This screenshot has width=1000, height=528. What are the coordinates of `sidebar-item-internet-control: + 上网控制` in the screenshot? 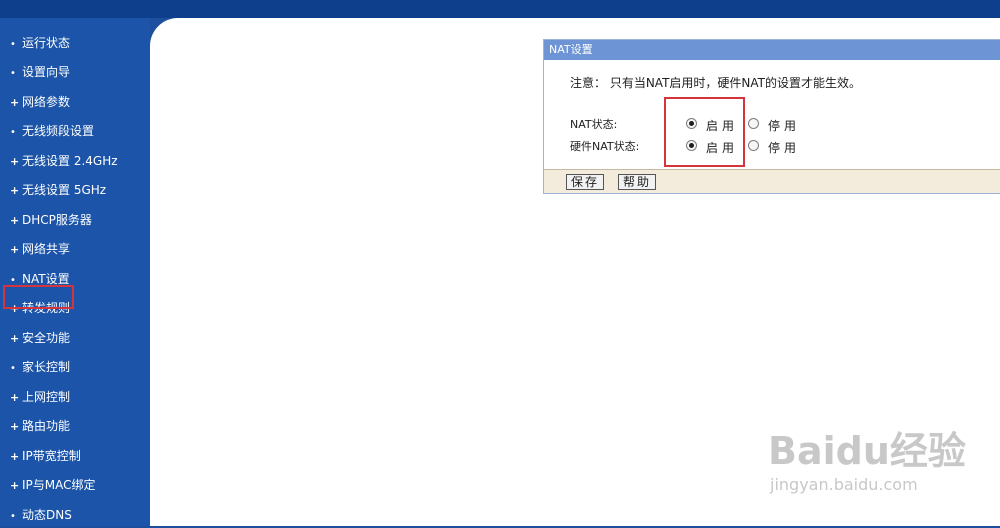 It's located at (40, 397).